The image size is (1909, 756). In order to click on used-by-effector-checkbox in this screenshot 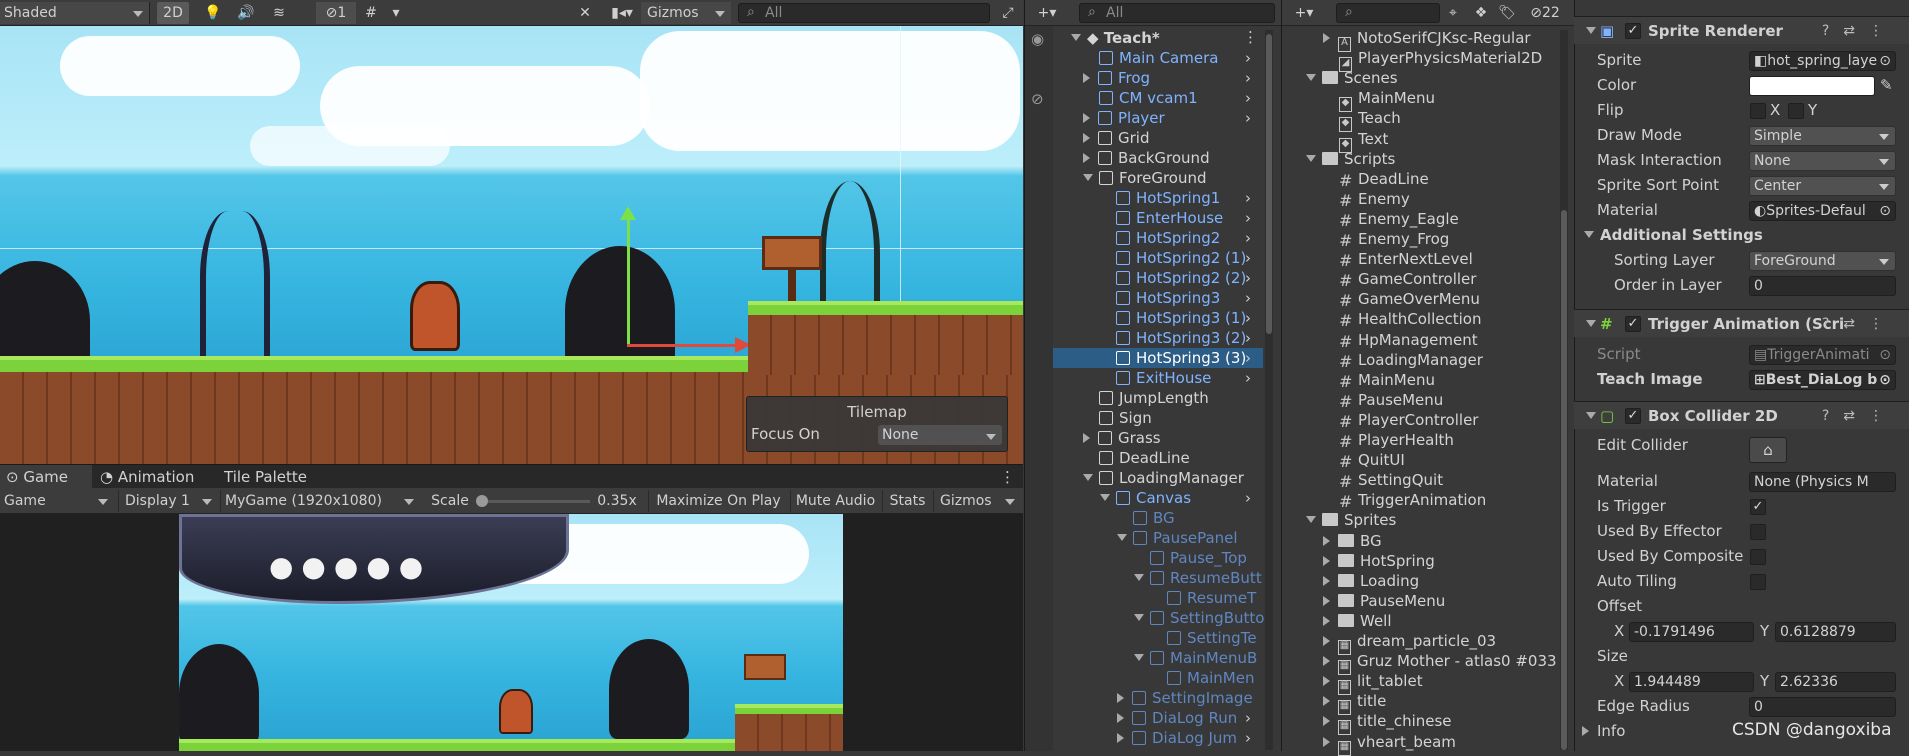, I will do `click(1758, 532)`.